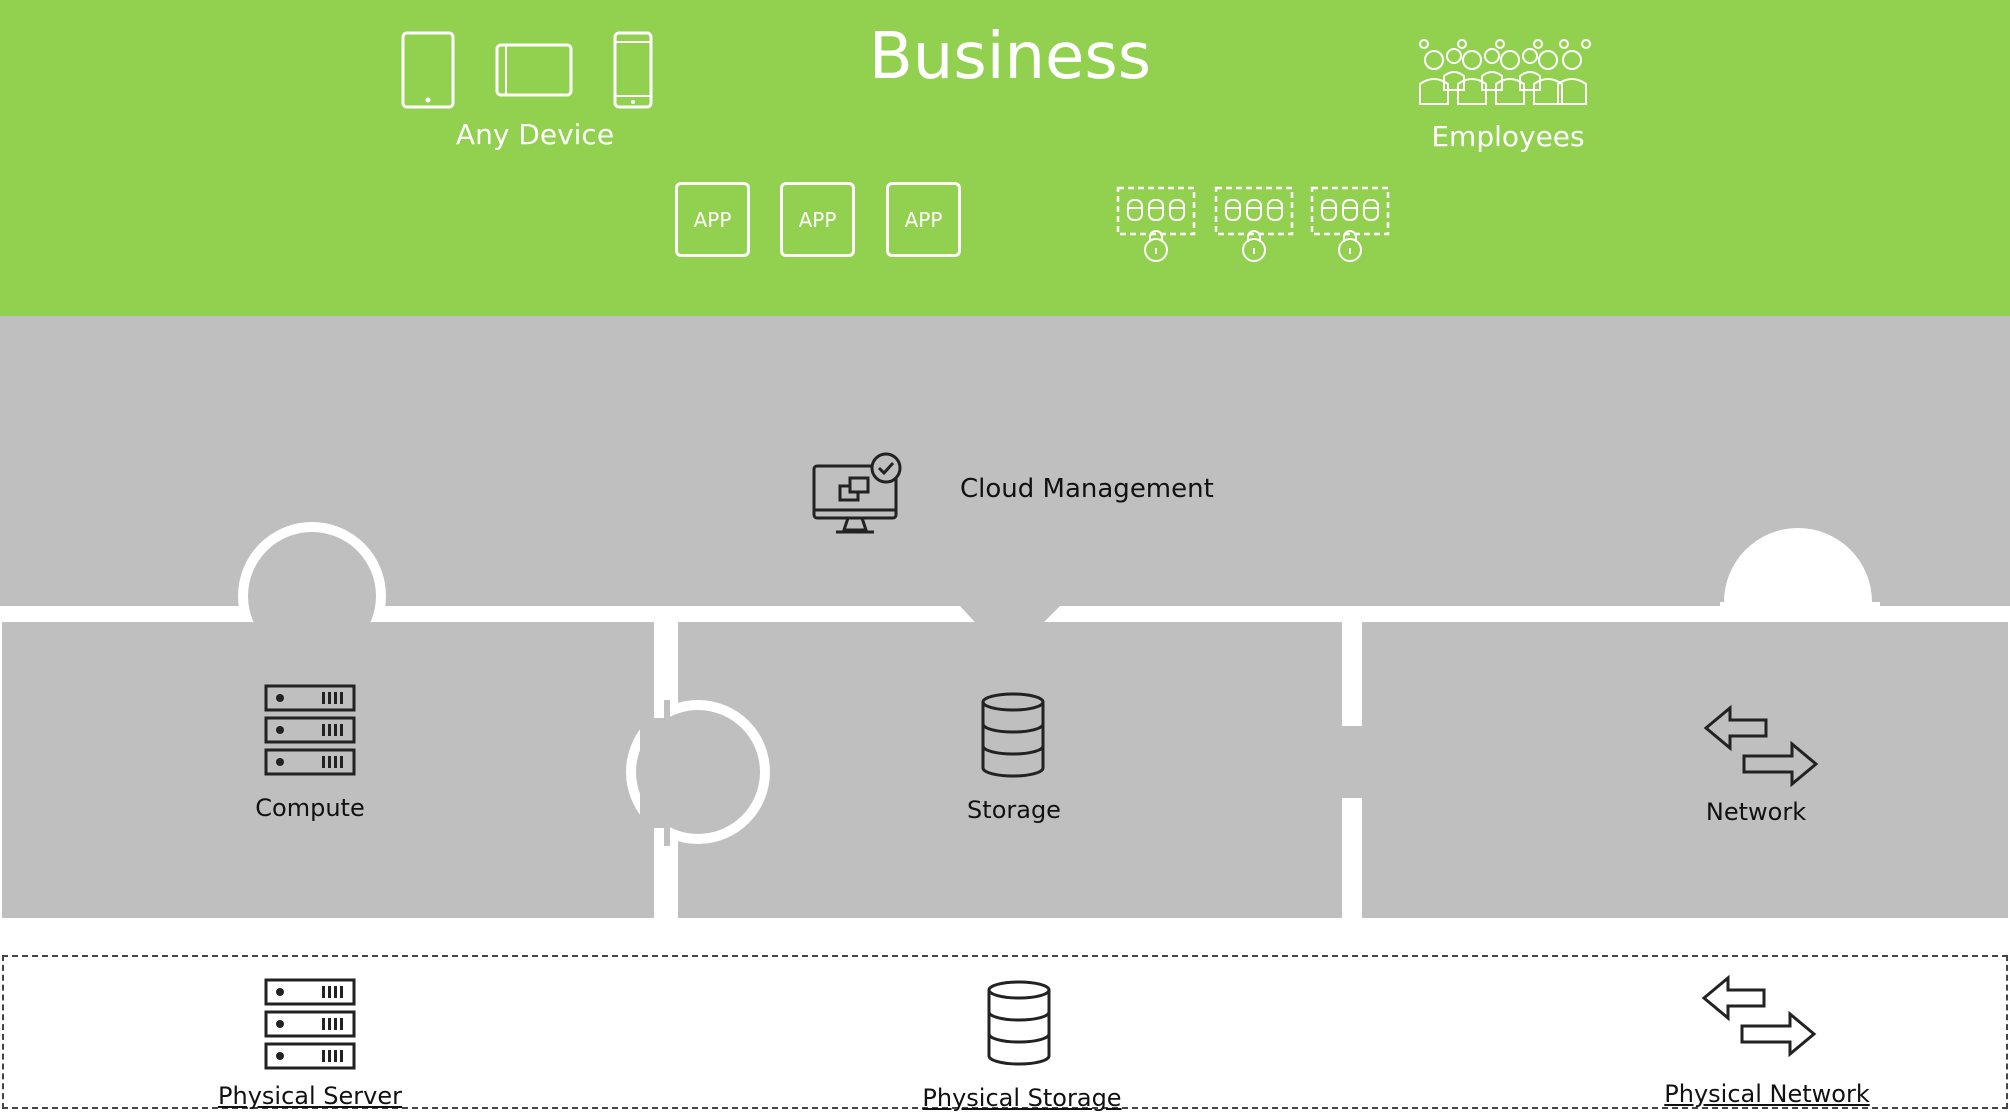 The height and width of the screenshot is (1112, 2010). What do you see at coordinates (1767, 1094) in the screenshot?
I see `physical-network-label: Physical Network` at bounding box center [1767, 1094].